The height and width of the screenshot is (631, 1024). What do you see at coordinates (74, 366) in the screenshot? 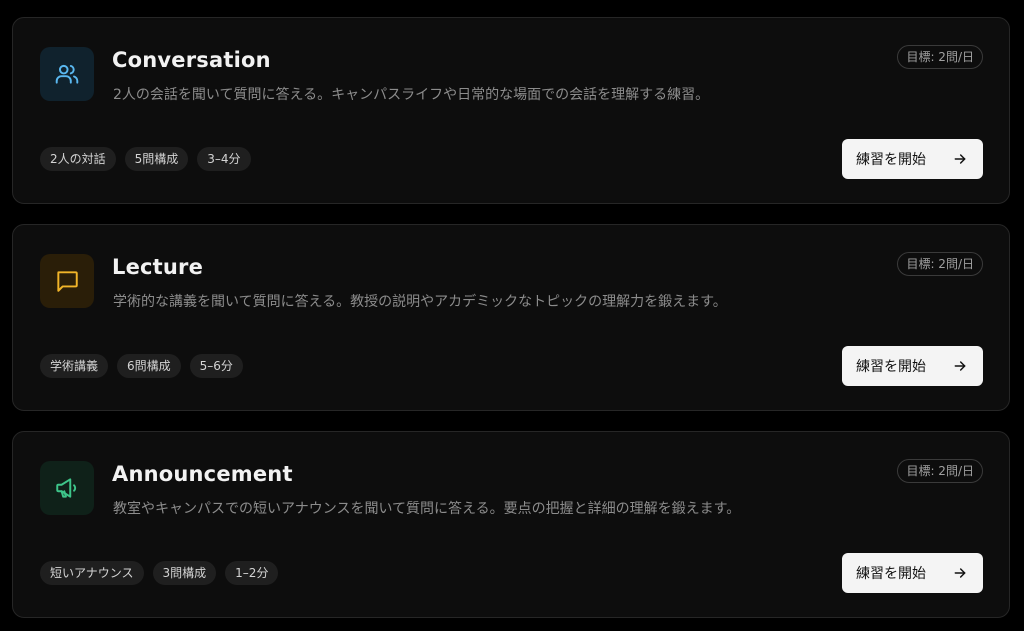
I see `tag: 学術講義` at bounding box center [74, 366].